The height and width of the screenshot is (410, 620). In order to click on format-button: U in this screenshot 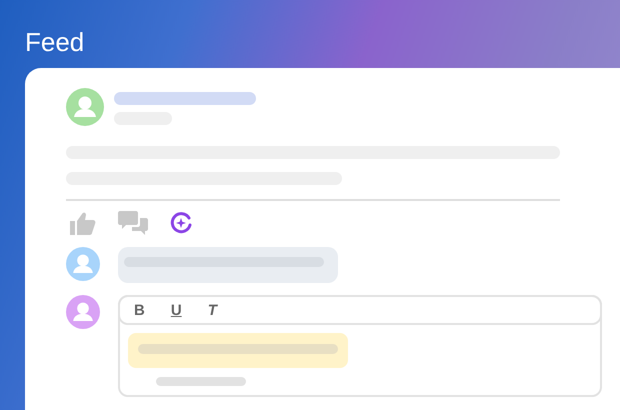, I will do `click(176, 310)`.